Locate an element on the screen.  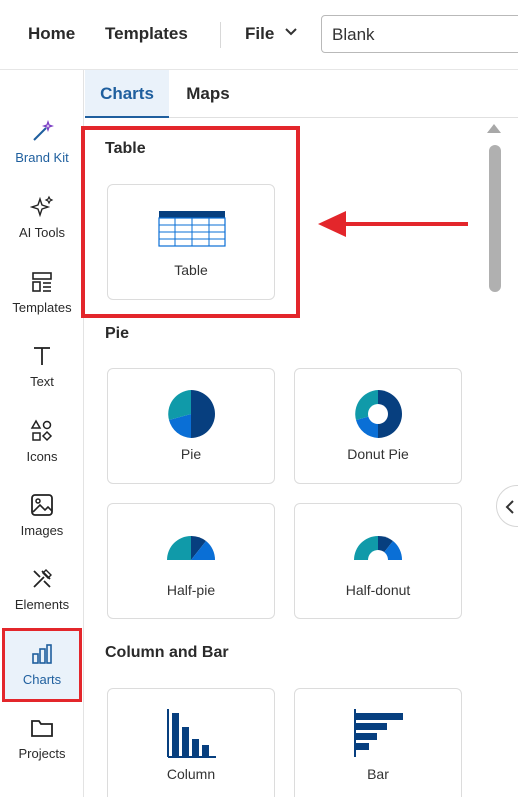
nav-templates-link: Templates is located at coordinates (146, 34).